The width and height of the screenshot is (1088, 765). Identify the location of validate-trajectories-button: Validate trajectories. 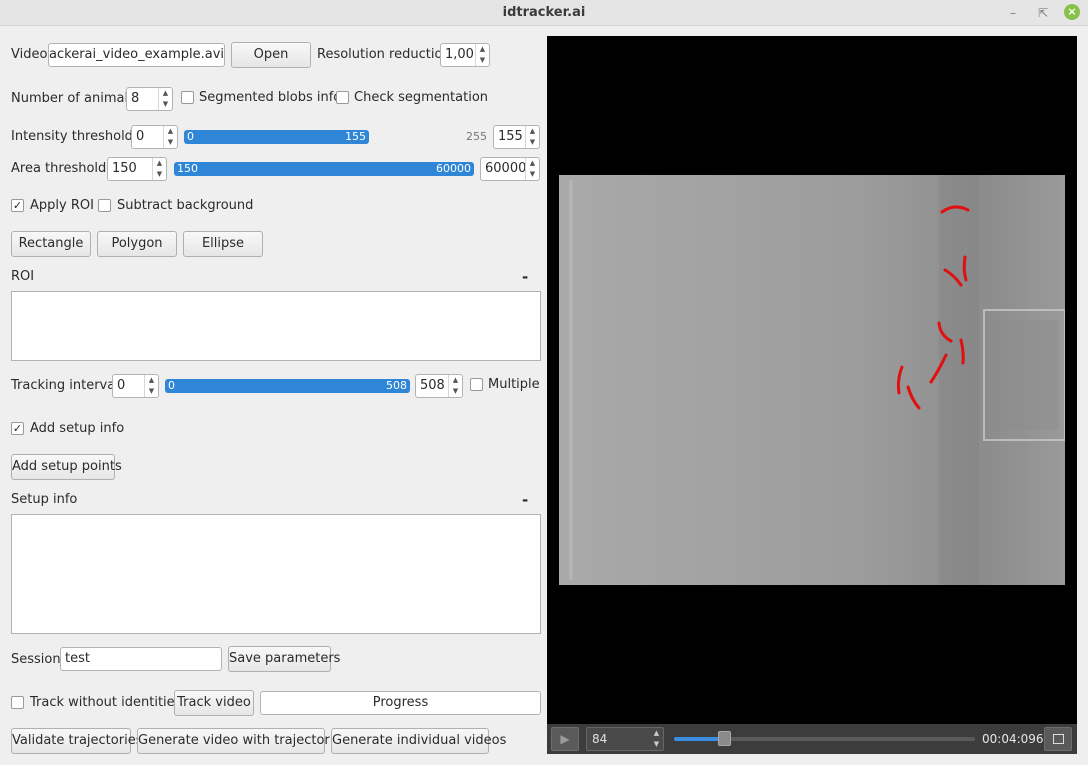
(76, 741).